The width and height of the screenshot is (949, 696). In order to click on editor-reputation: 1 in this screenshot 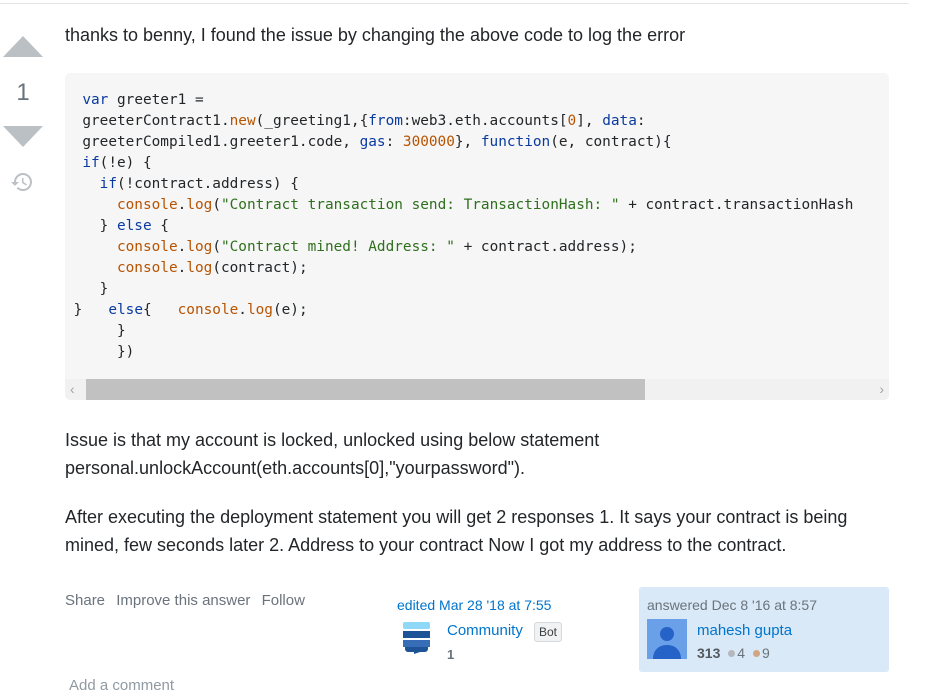, I will do `click(451, 654)`.